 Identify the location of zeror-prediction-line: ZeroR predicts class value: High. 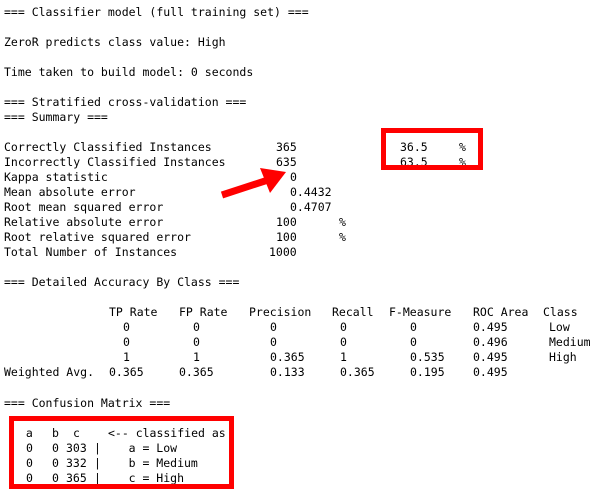
(115, 42).